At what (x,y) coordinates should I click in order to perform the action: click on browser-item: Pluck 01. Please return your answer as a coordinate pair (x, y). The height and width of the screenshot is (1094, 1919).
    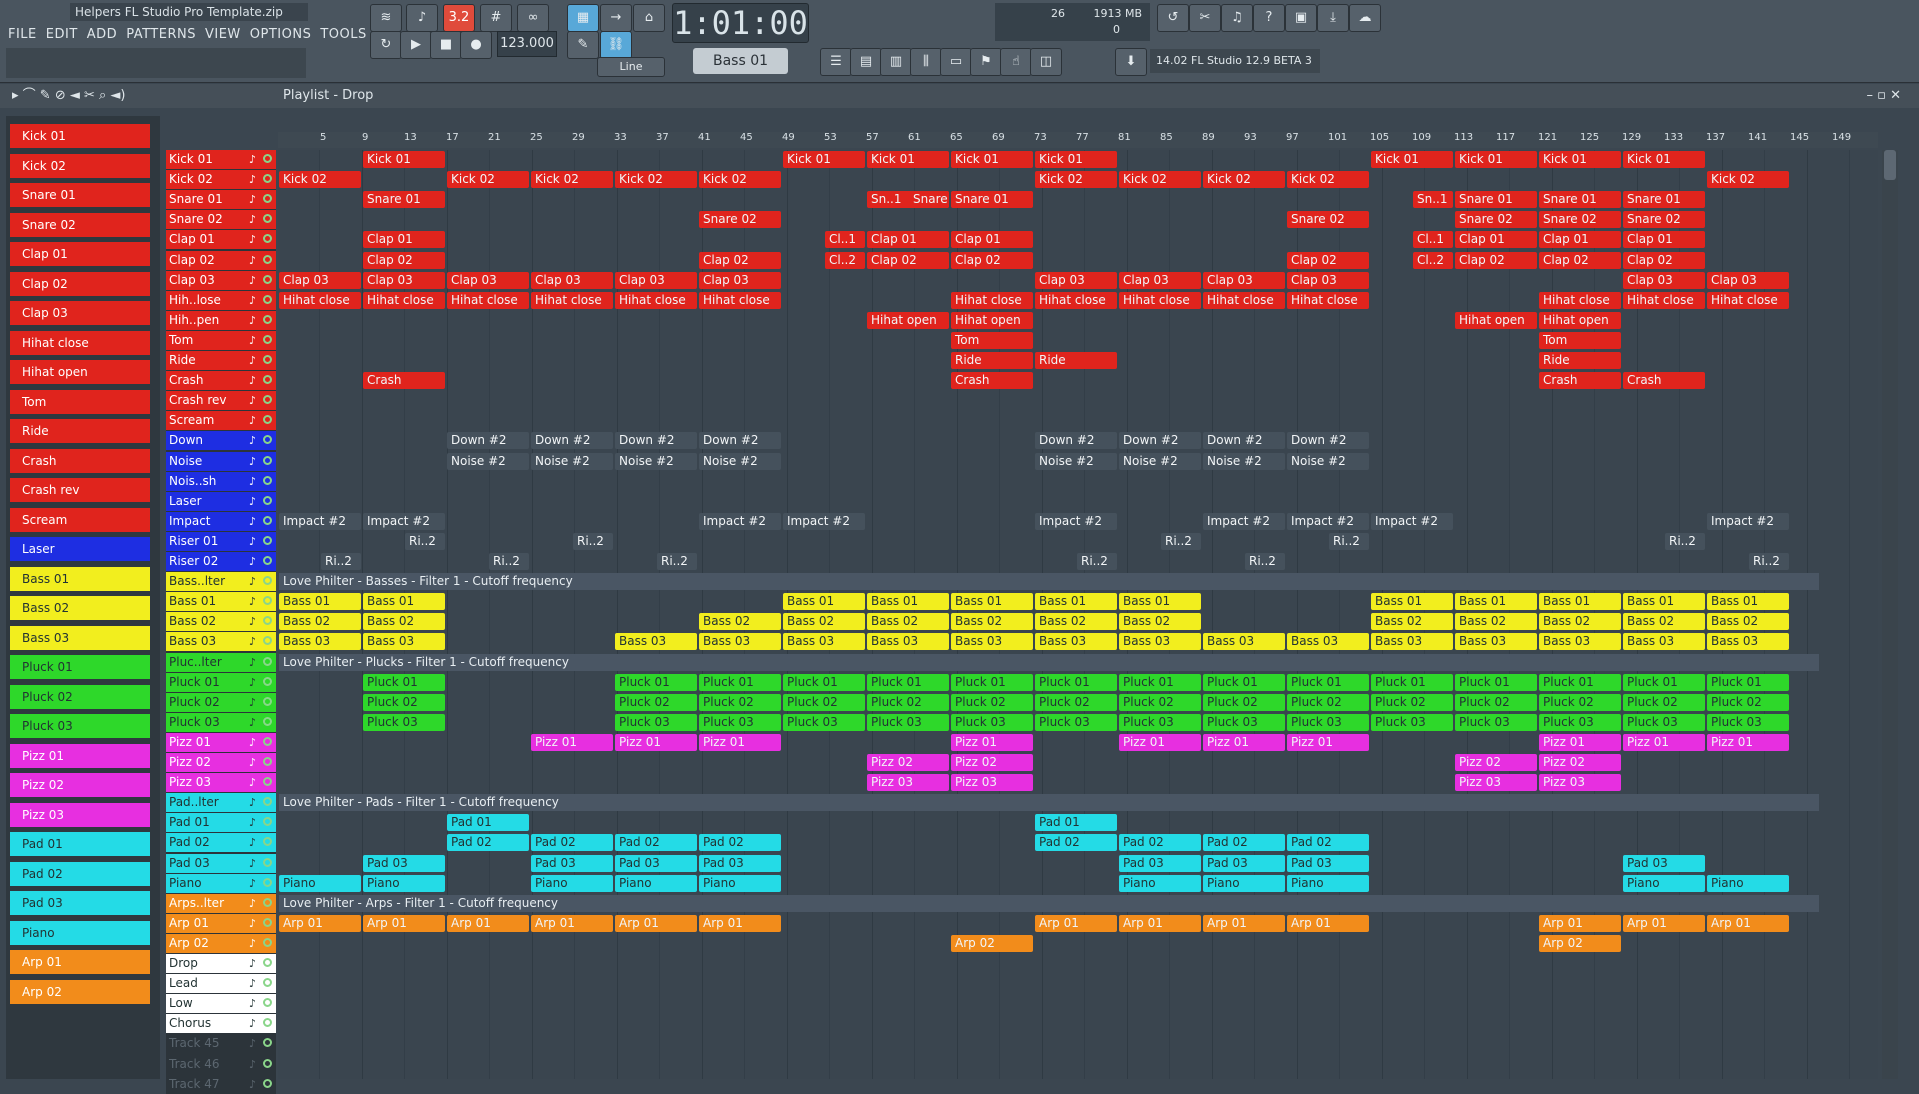
    Looking at the image, I should click on (80, 667).